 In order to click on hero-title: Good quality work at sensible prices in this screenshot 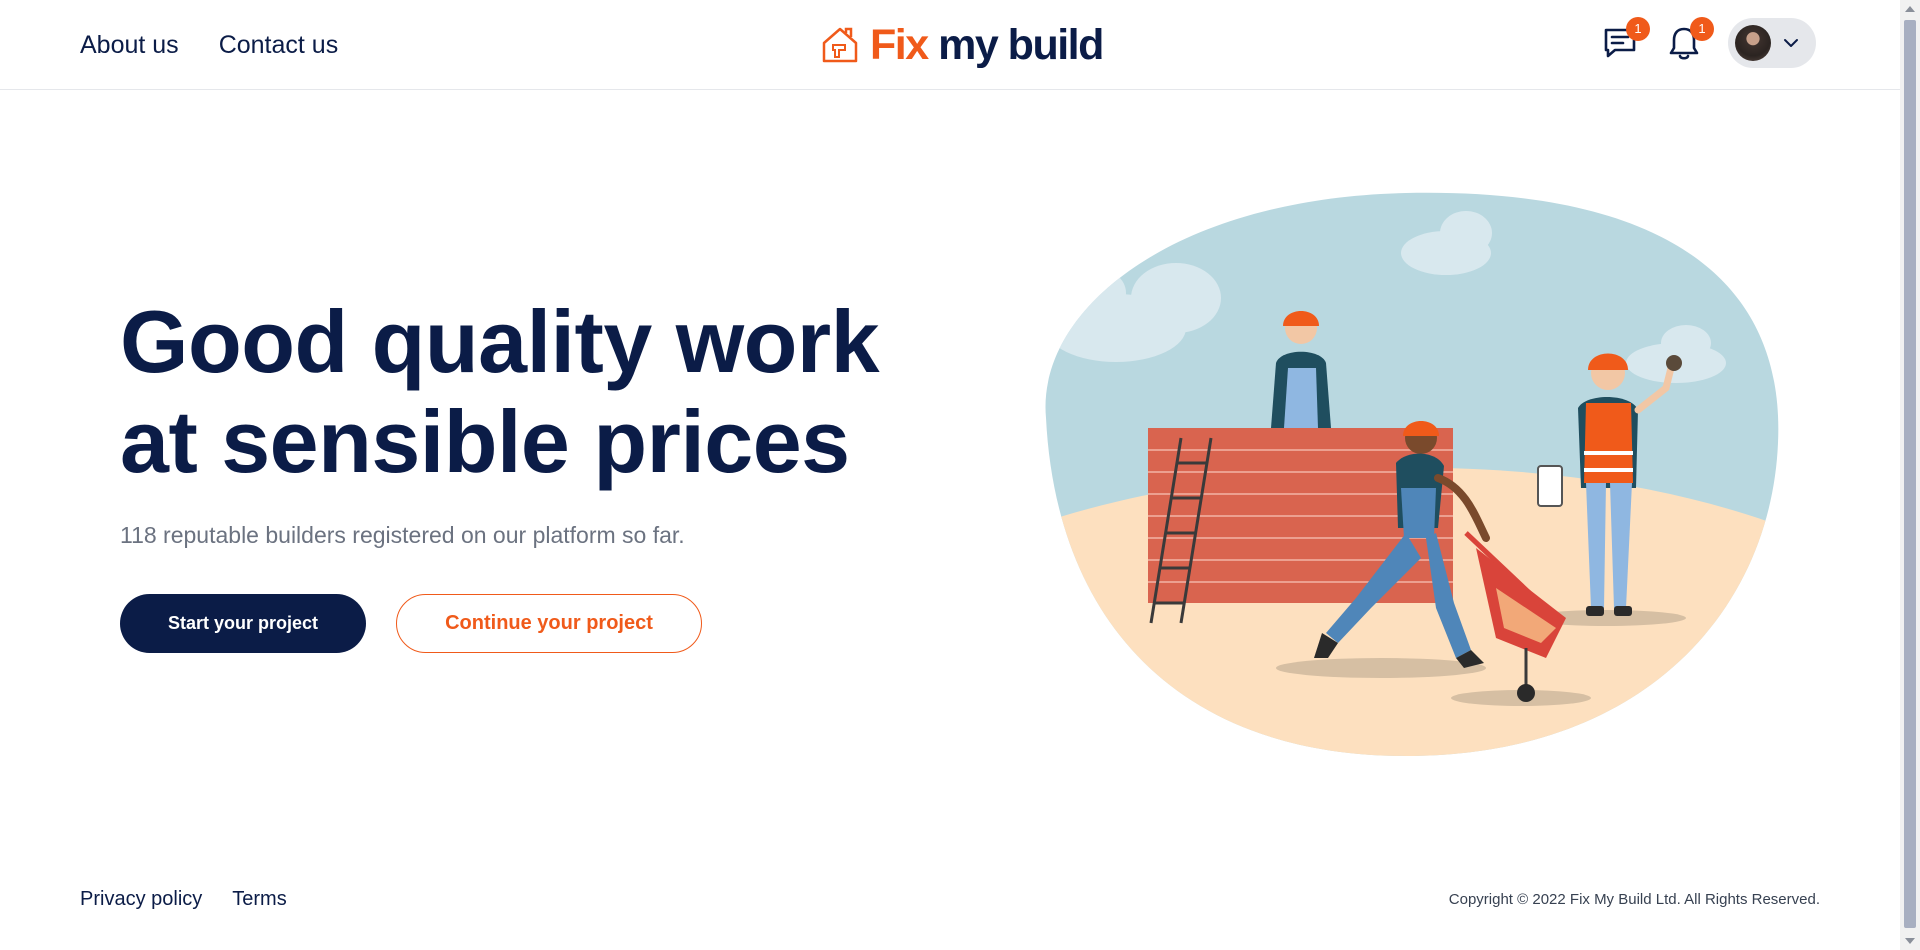, I will do `click(520, 392)`.